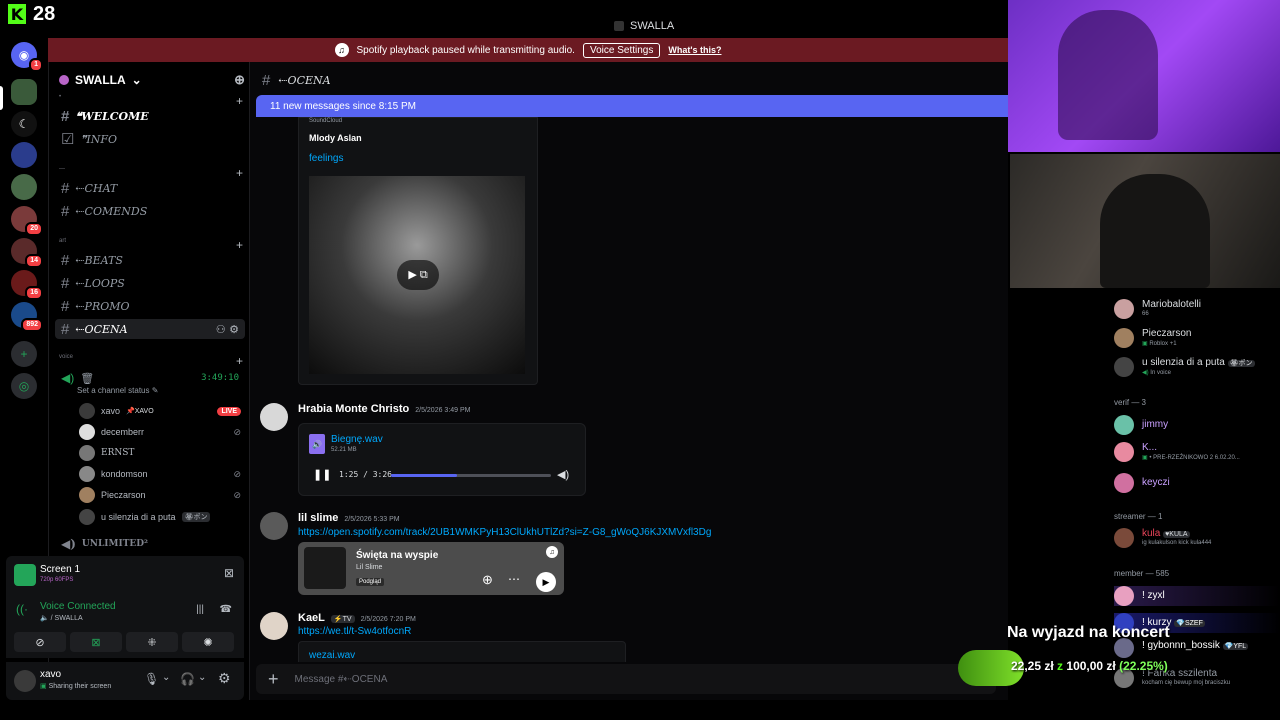 Image resolution: width=1280 pixels, height=720 pixels. I want to click on add-icon: ⊕, so click(487, 580).